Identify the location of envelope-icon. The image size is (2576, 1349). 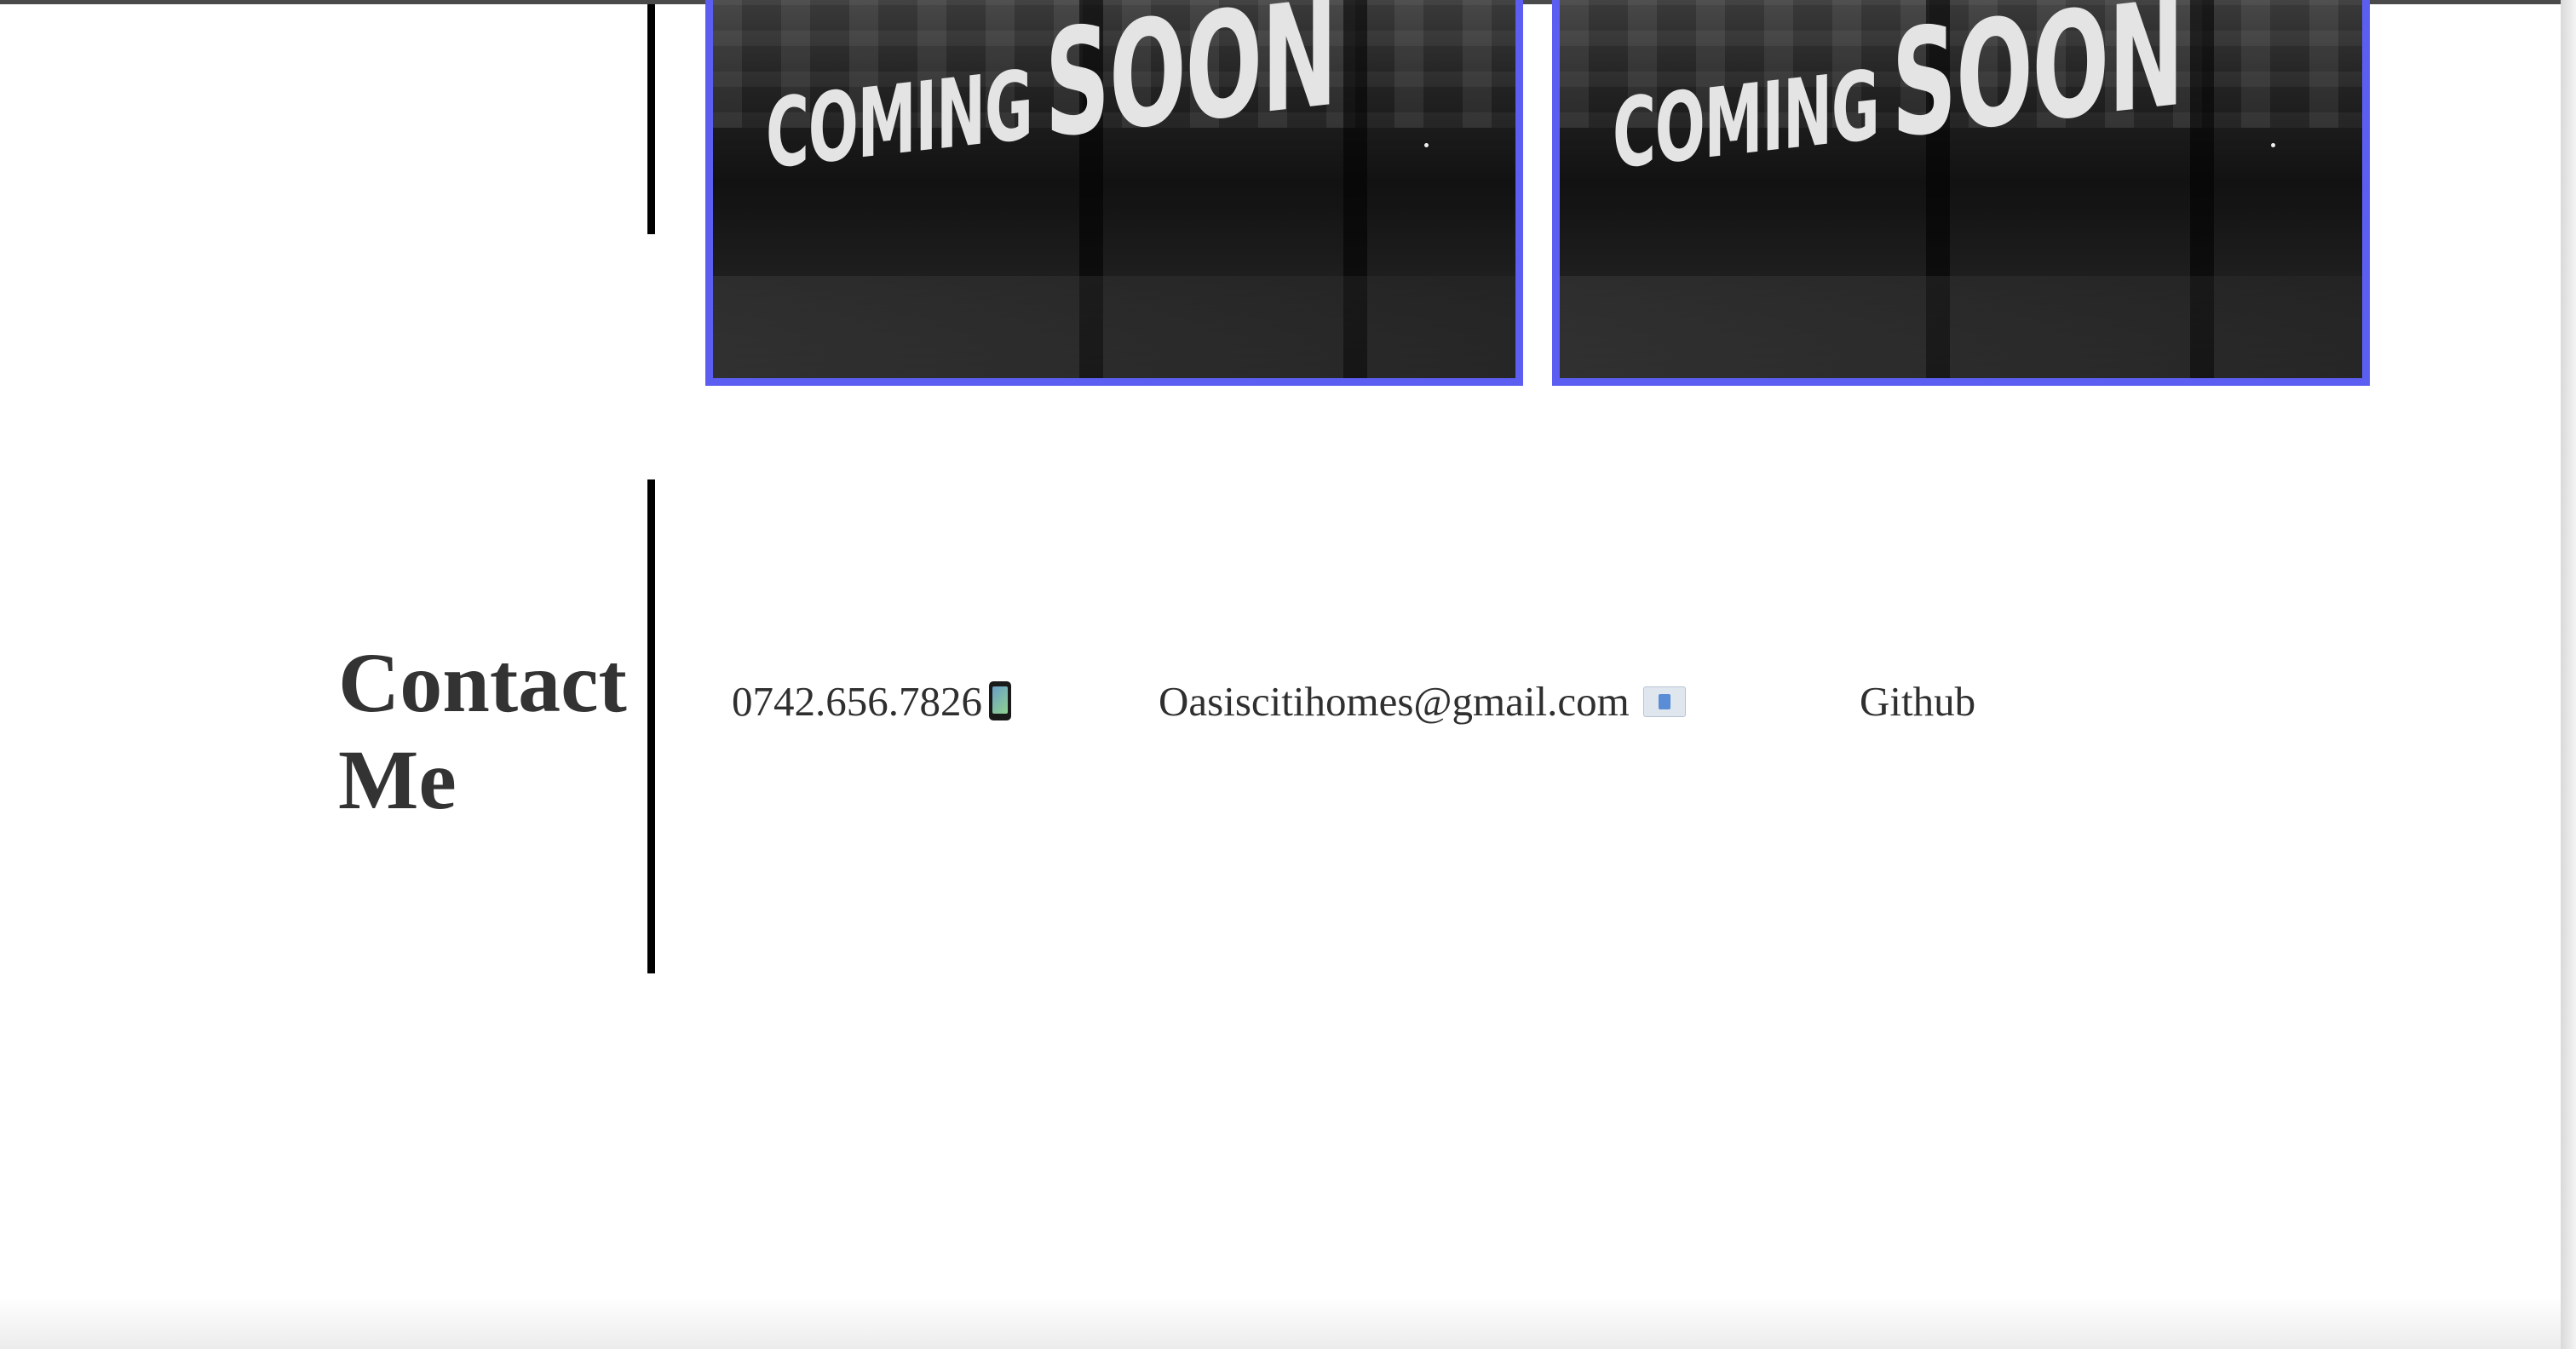
(1664, 702).